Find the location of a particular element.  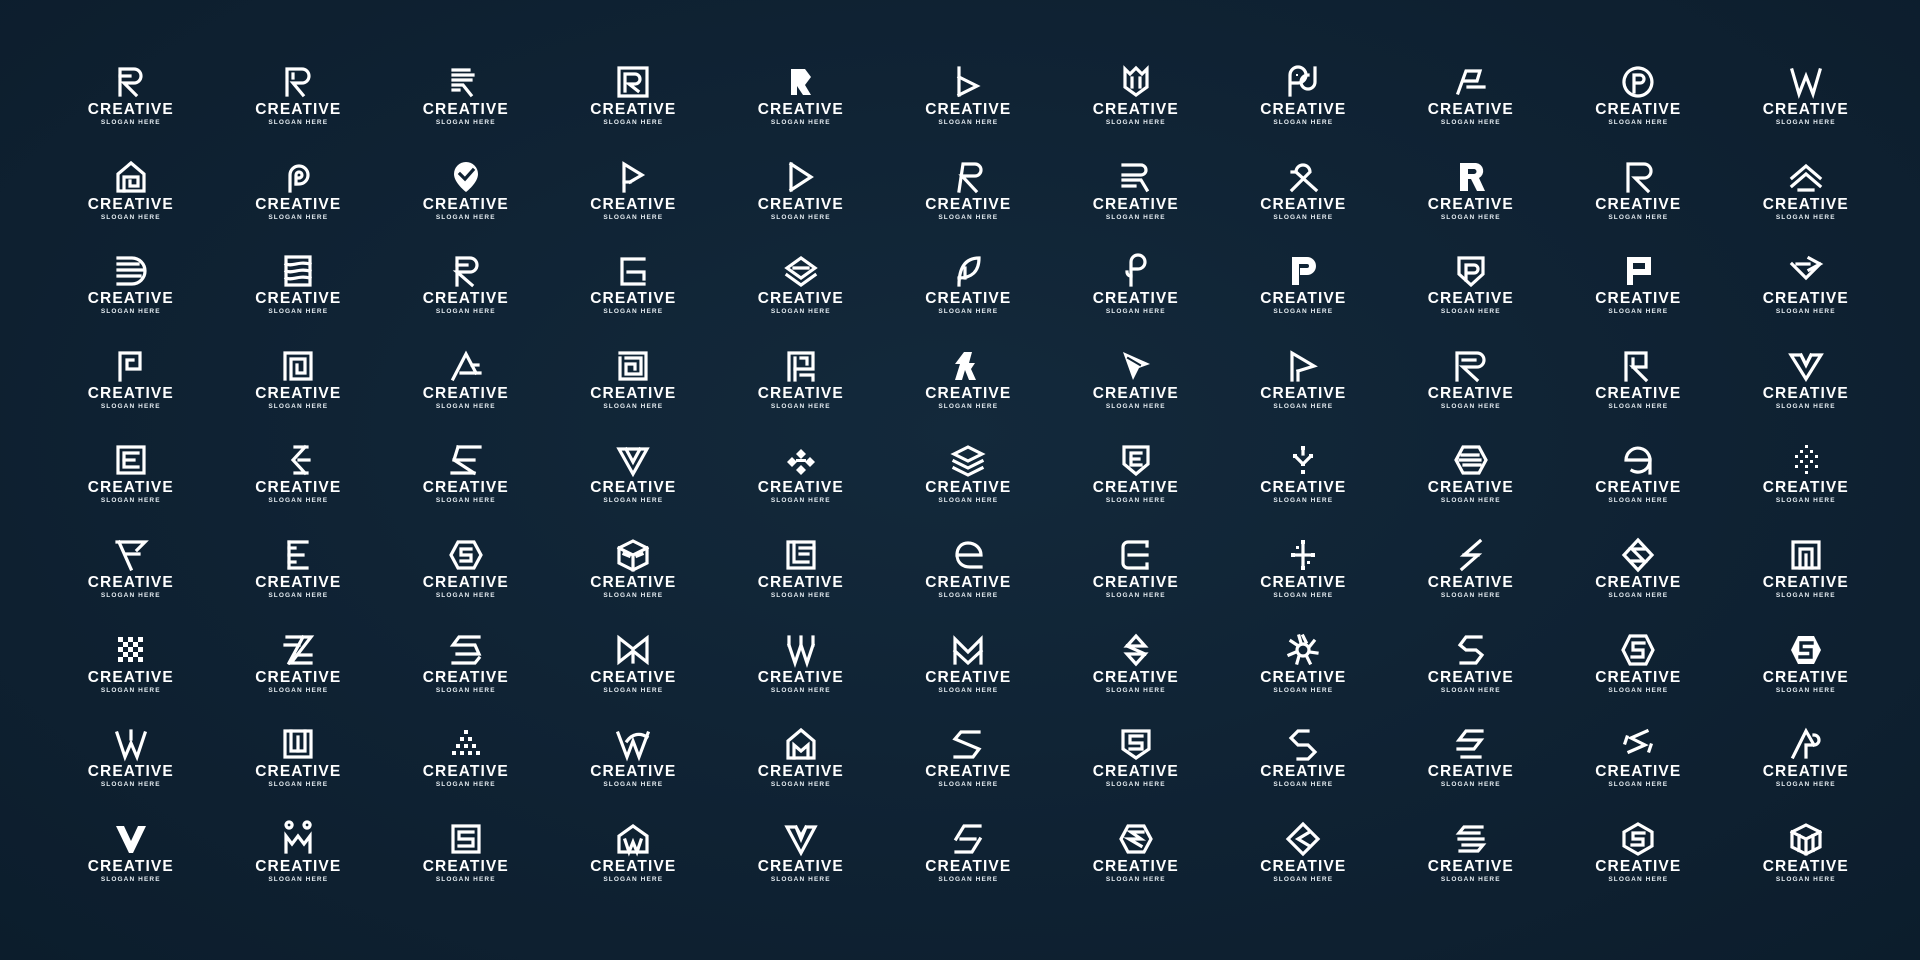

letter-p-dot-icon is located at coordinates (1303, 271).